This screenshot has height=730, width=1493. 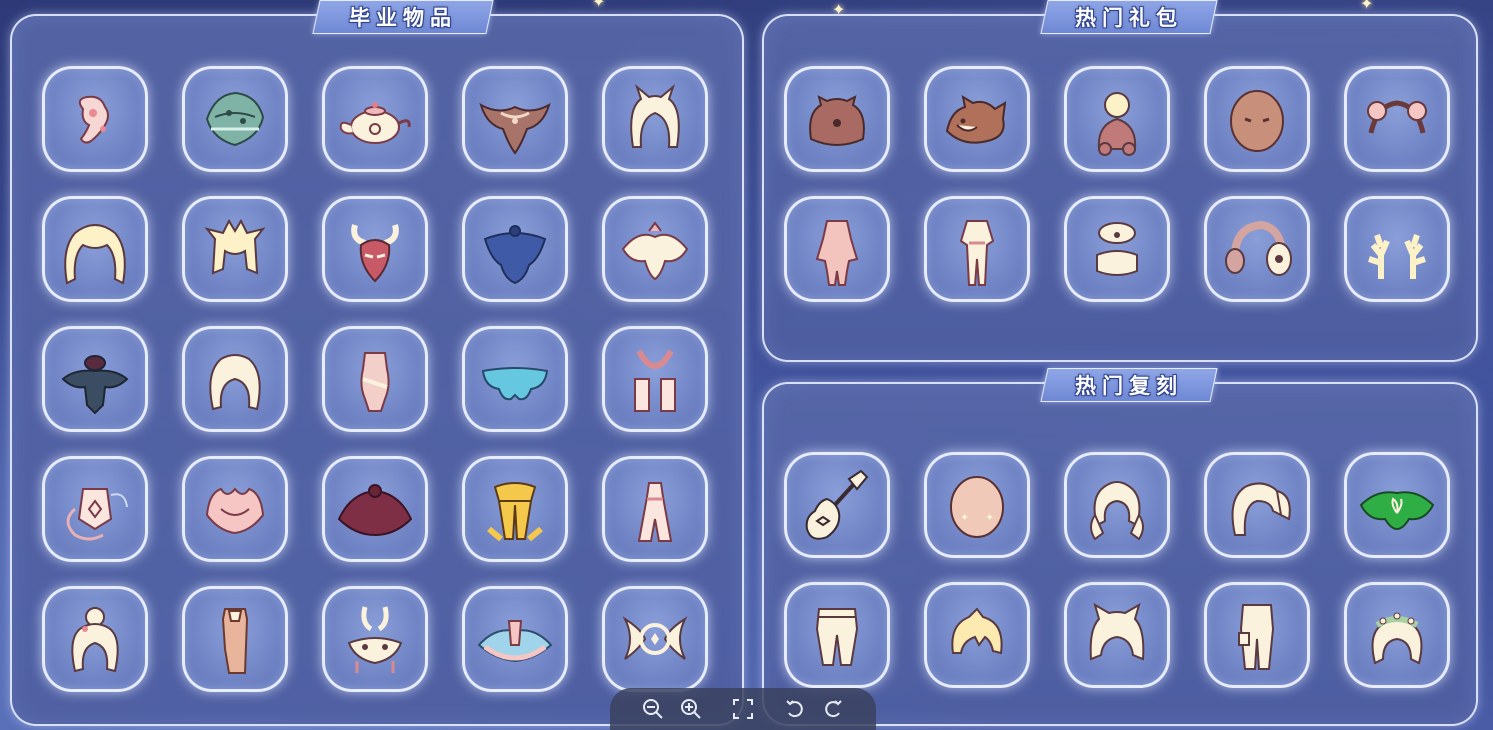 What do you see at coordinates (599, 5) in the screenshot?
I see `star-decoration: ✦` at bounding box center [599, 5].